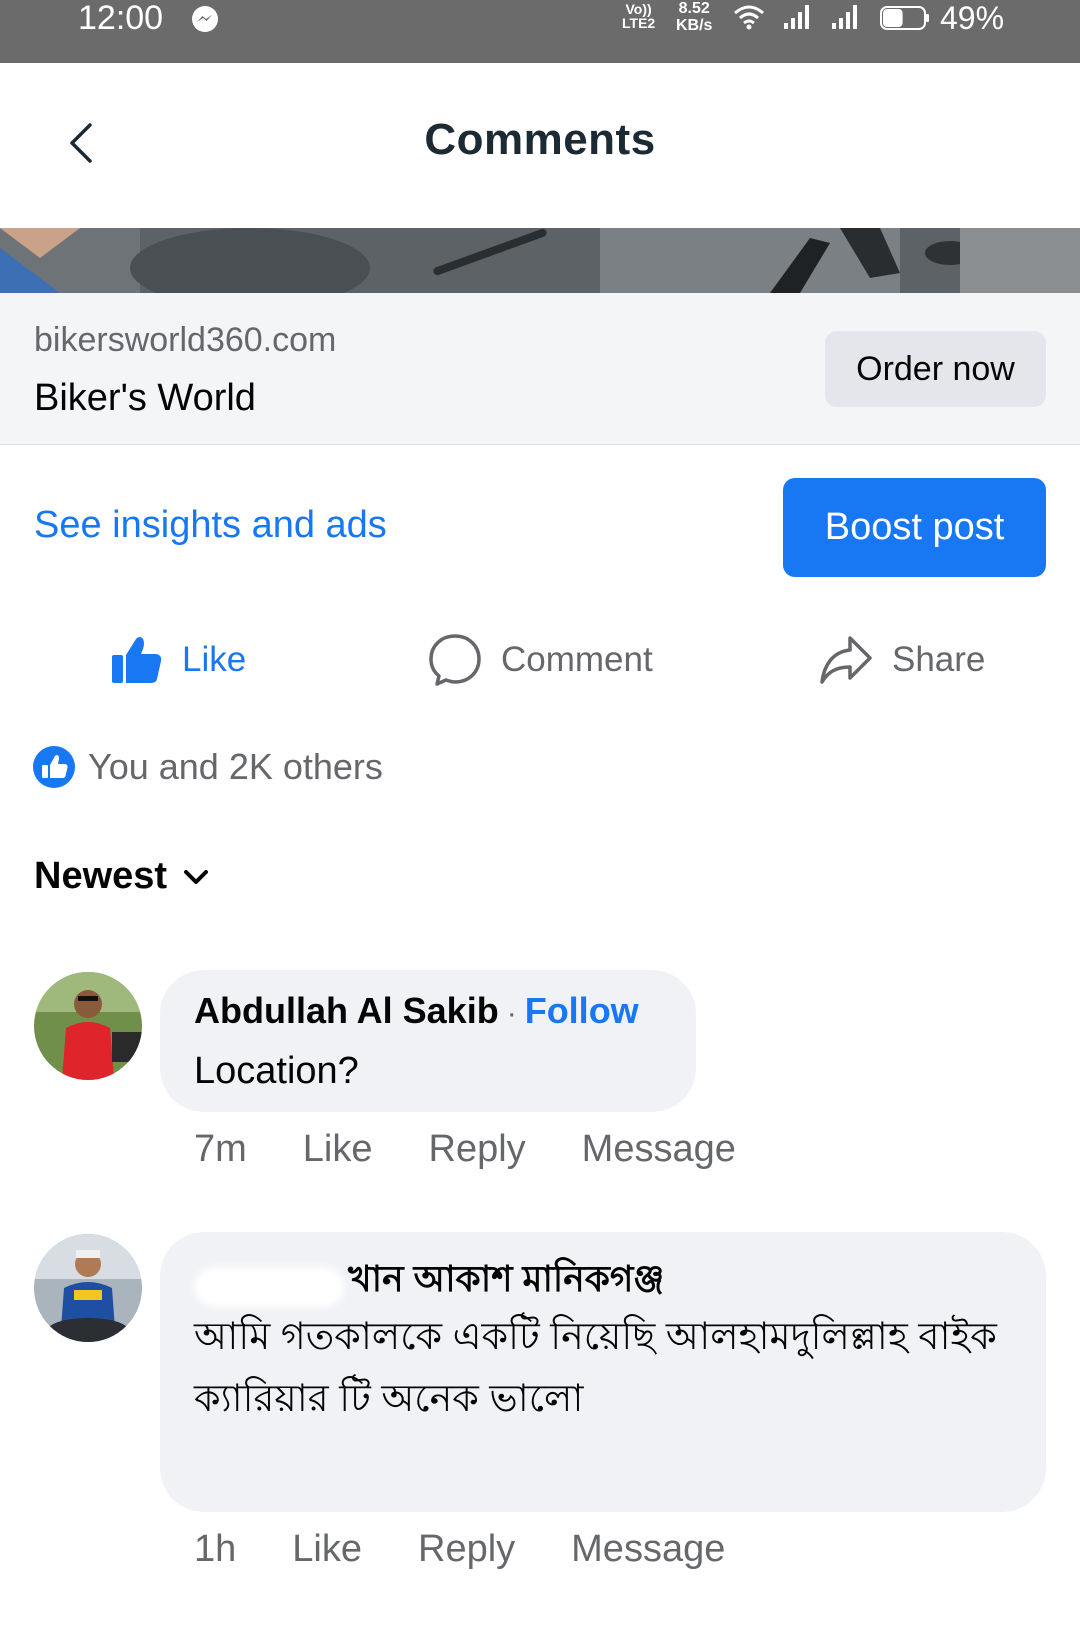 The width and height of the screenshot is (1080, 1628). What do you see at coordinates (185, 340) in the screenshot?
I see `link-domain: bikersworld360.com` at bounding box center [185, 340].